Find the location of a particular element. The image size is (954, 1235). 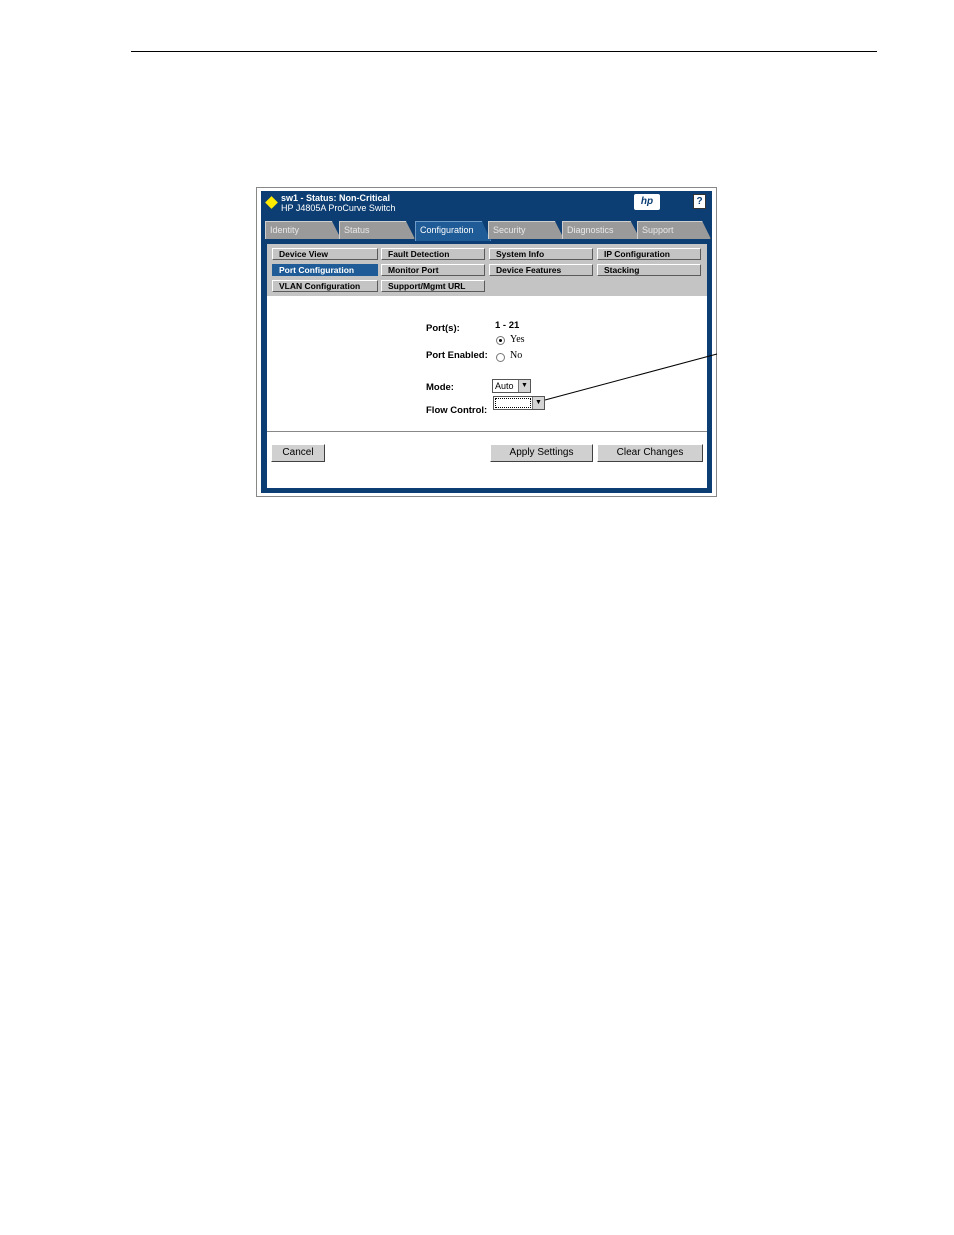

tab-security: Security is located at coordinates (526, 230).